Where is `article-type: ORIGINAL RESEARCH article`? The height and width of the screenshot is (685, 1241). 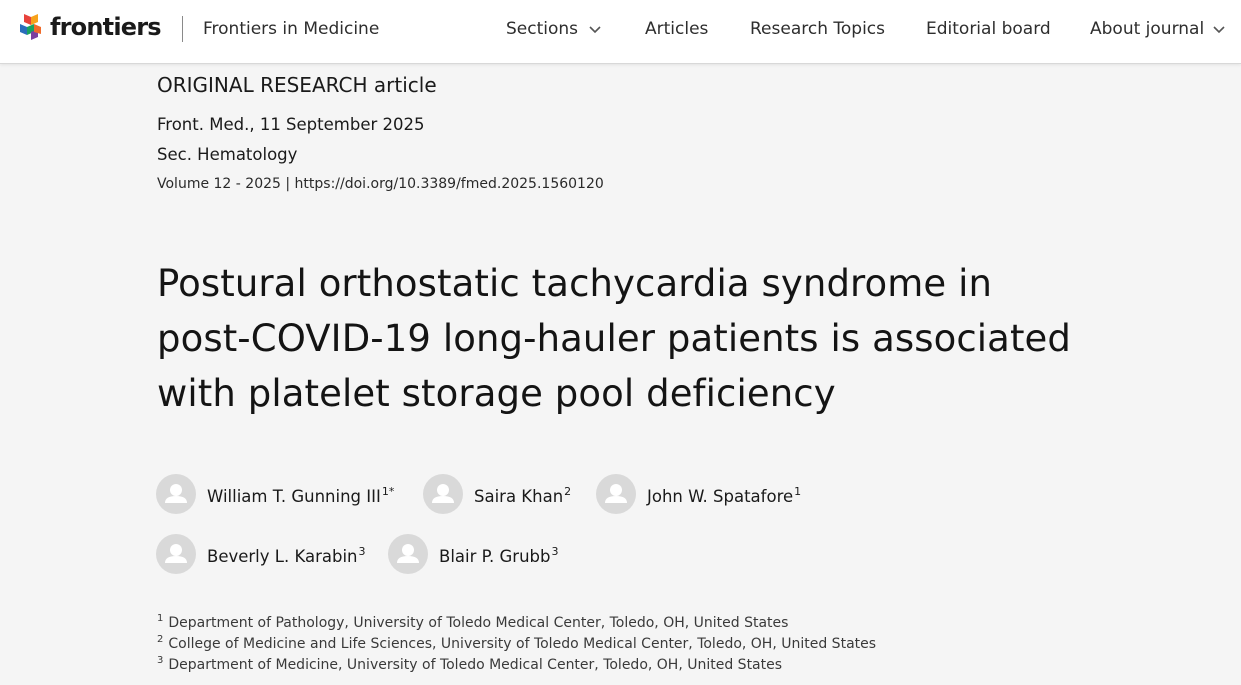
article-type: ORIGINAL RESEARCH article is located at coordinates (297, 85).